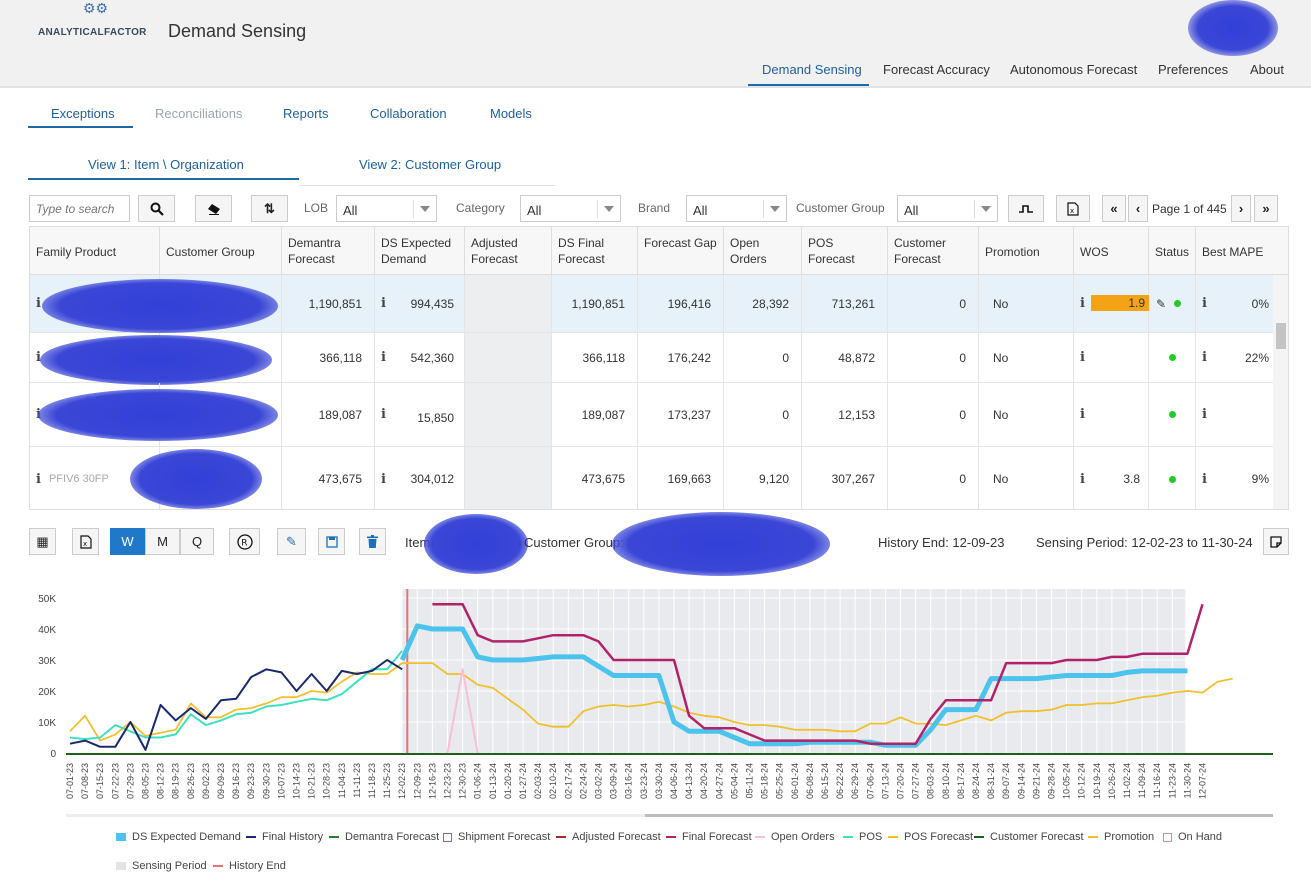 The height and width of the screenshot is (873, 1311). What do you see at coordinates (420, 251) in the screenshot?
I see `col-ds-expected-demand: DS Expected Demand` at bounding box center [420, 251].